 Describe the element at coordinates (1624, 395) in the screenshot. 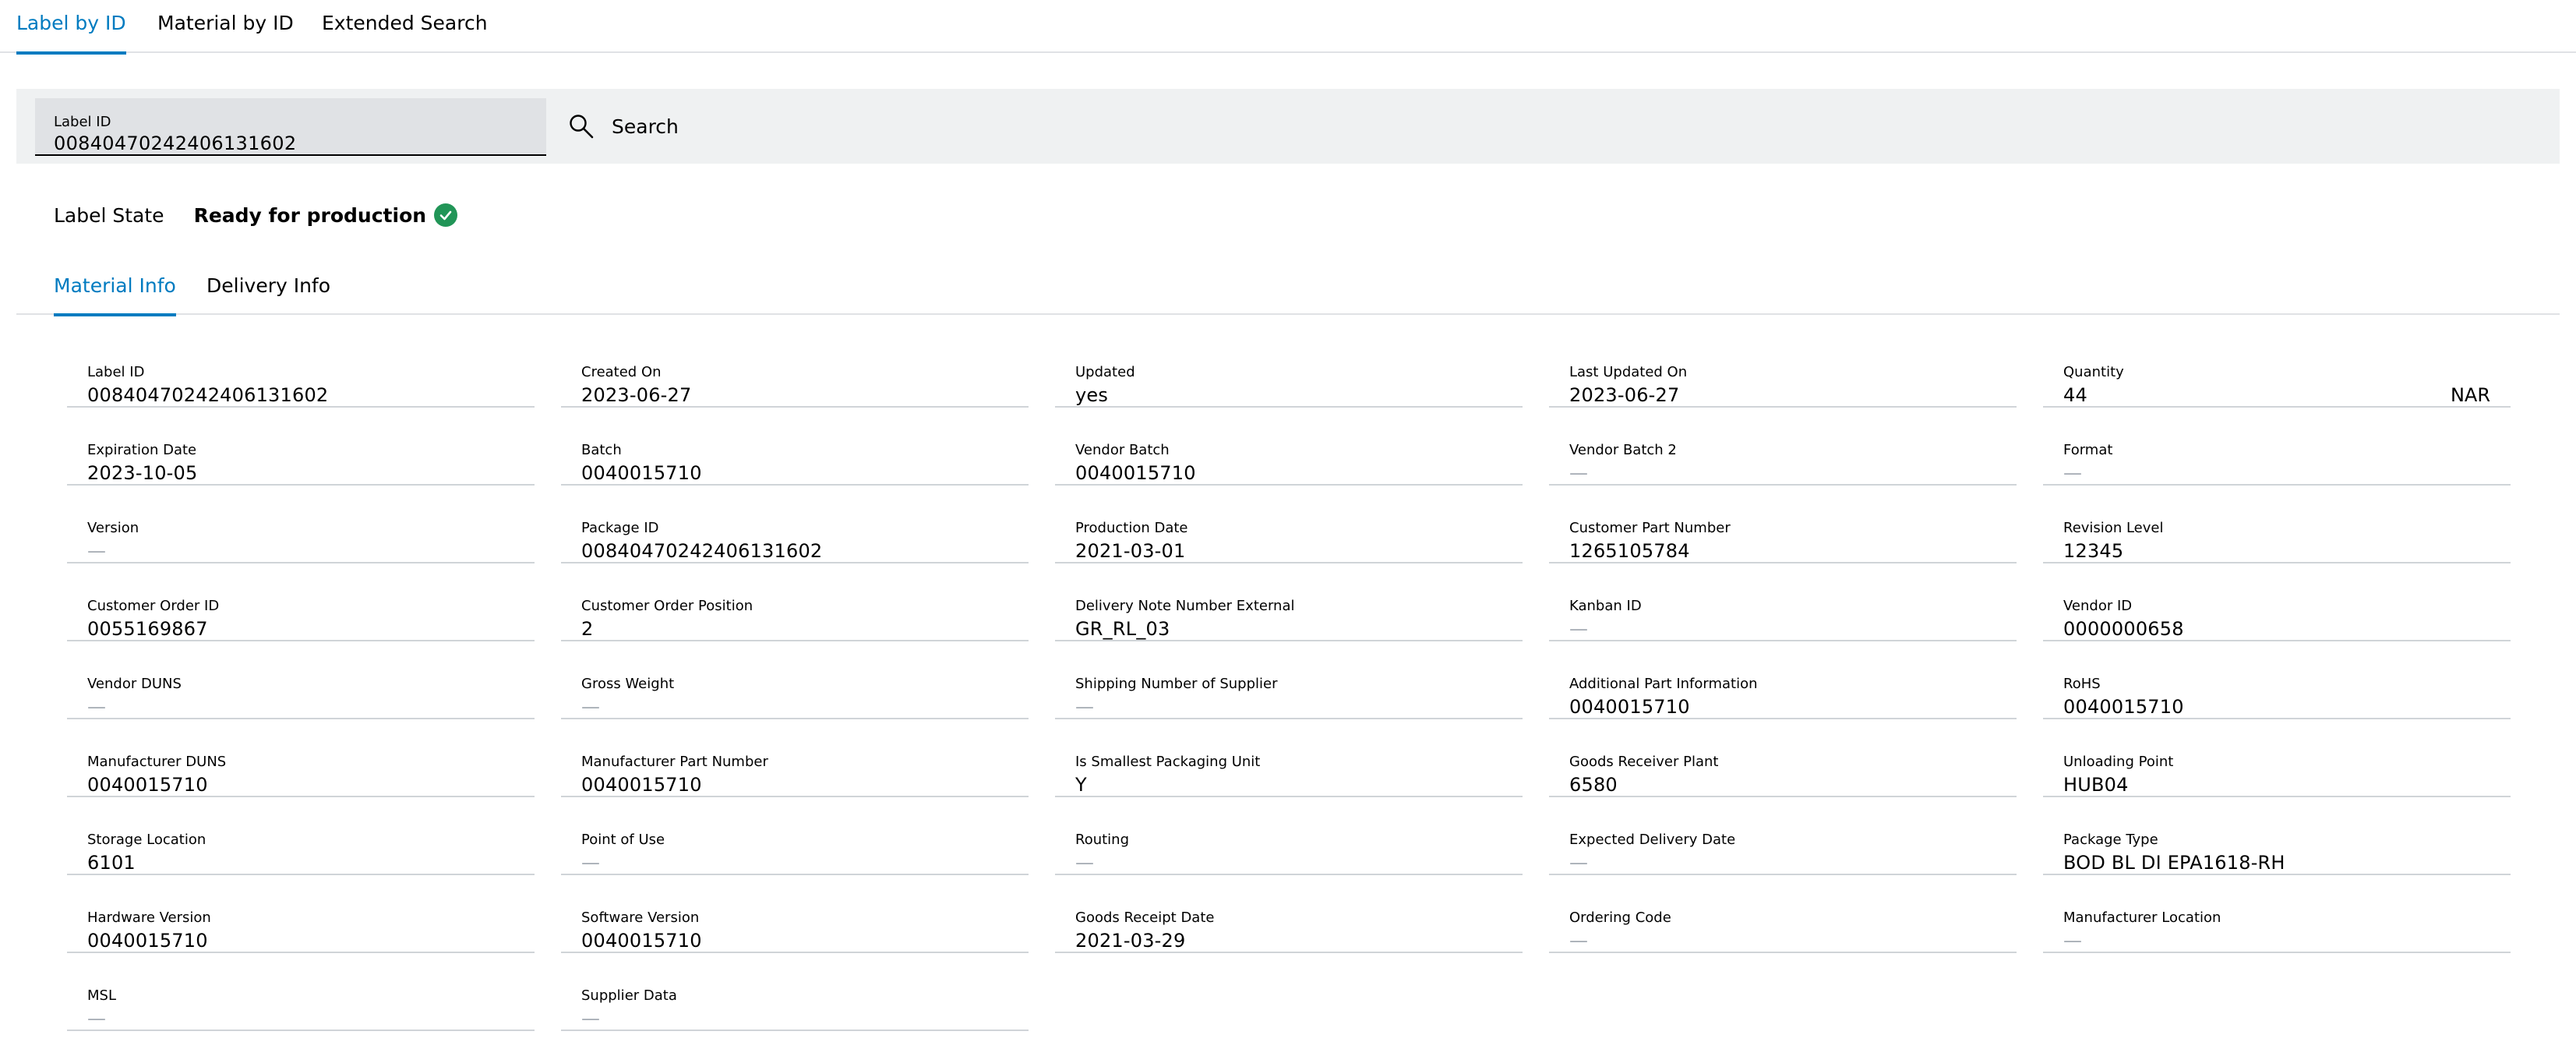

I see `field-value: 2023-06-27` at that location.